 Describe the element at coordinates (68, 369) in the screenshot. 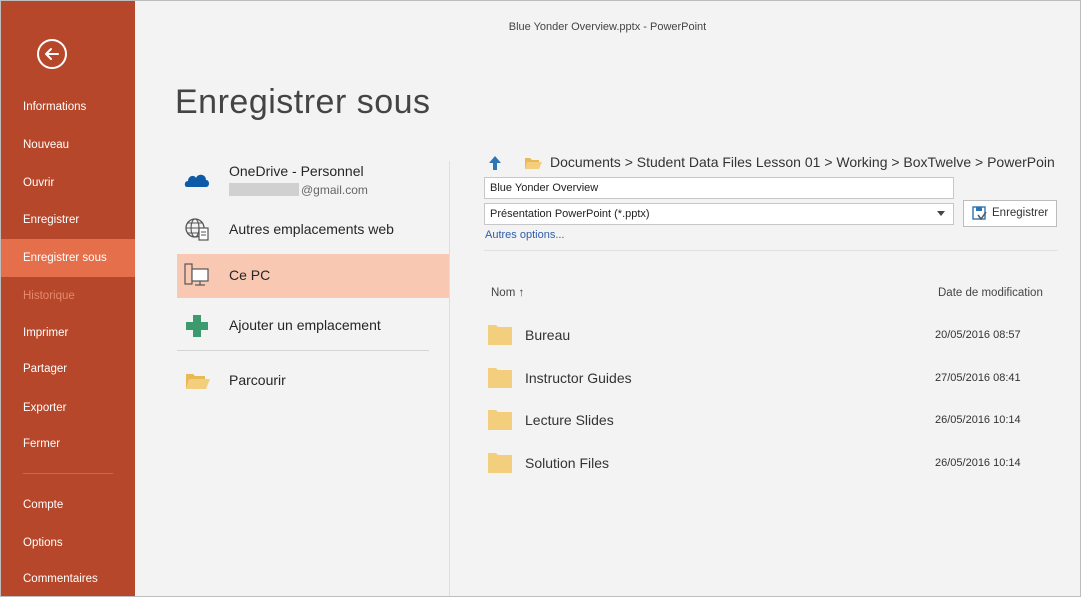

I see `nav-partager: Partager` at that location.